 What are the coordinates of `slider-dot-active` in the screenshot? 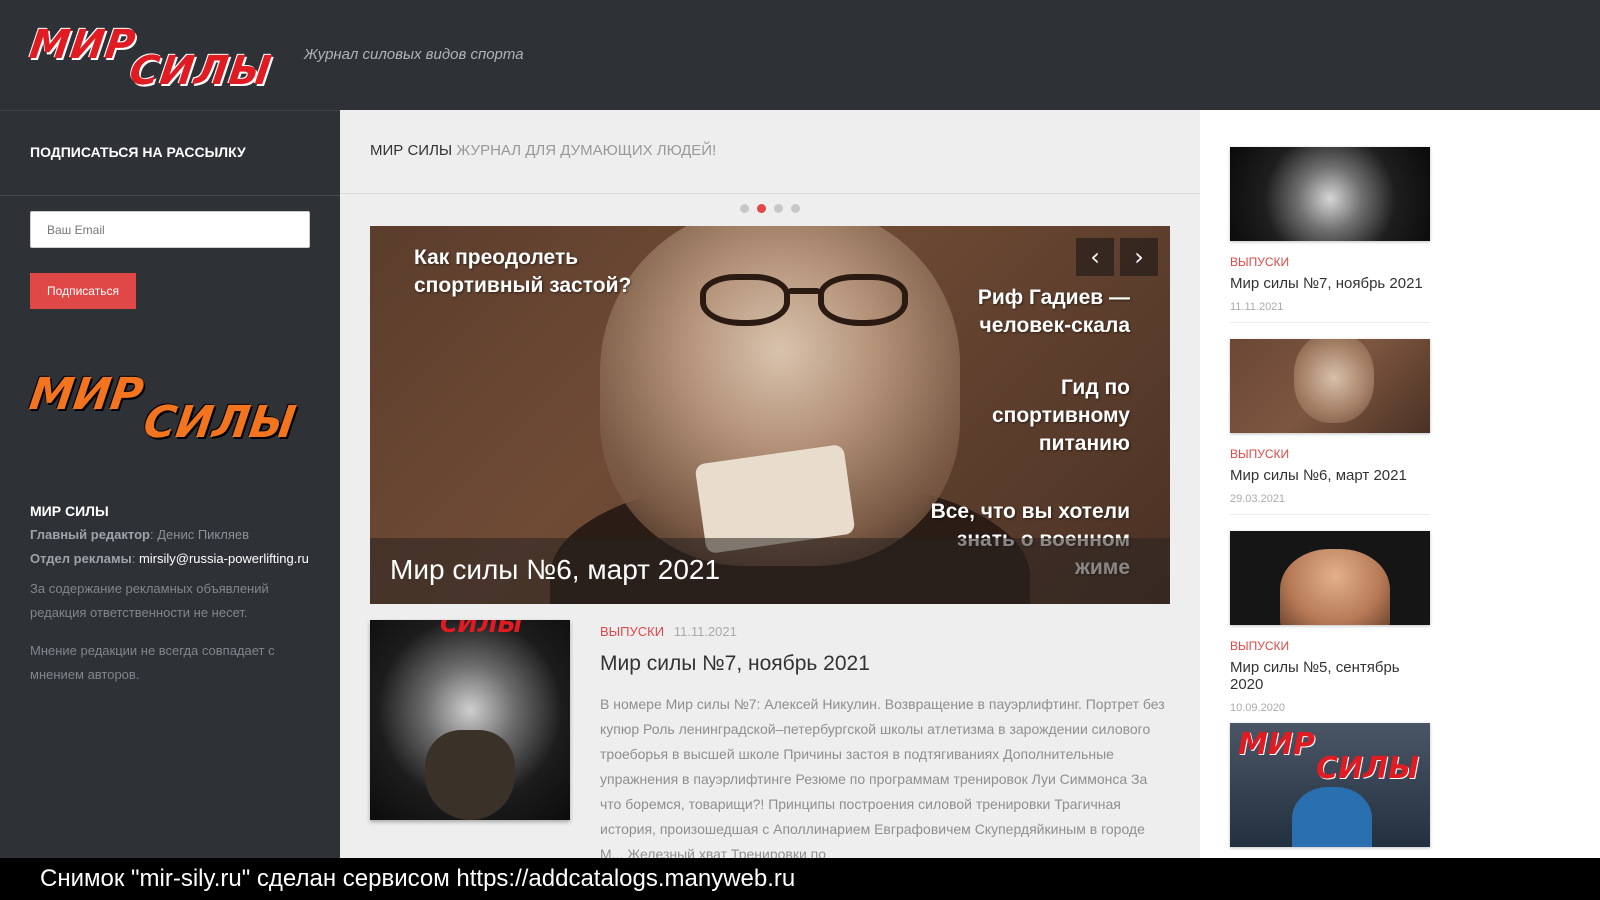 It's located at (761, 208).